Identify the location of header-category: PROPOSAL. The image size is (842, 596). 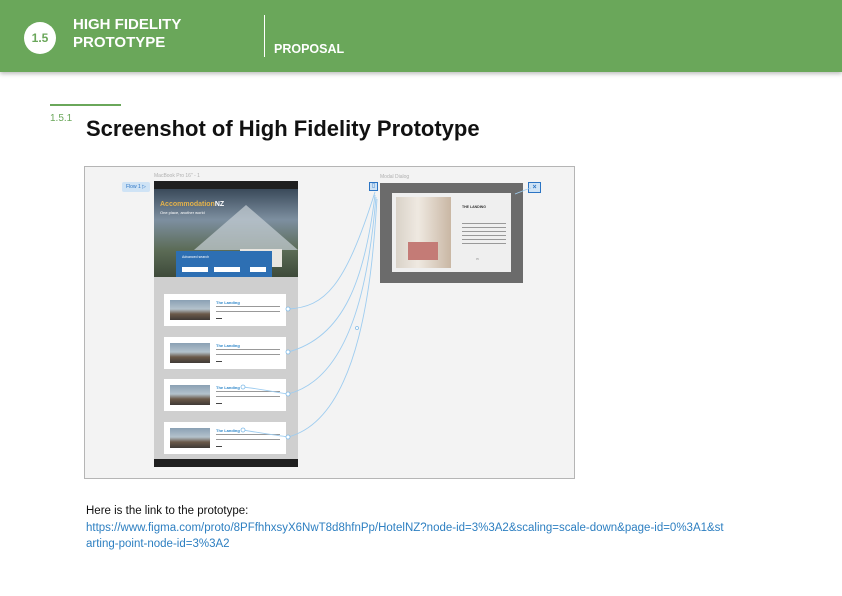
(309, 49).